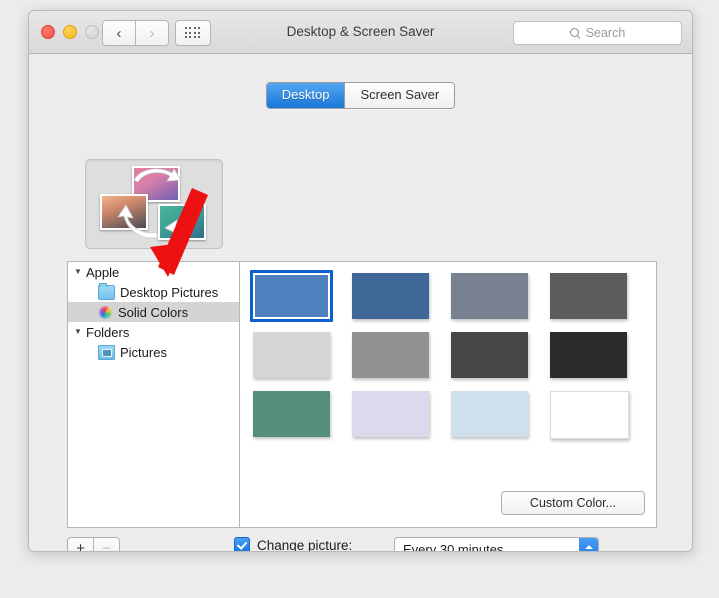 The width and height of the screenshot is (719, 598). I want to click on swatch-teal-green, so click(291, 414).